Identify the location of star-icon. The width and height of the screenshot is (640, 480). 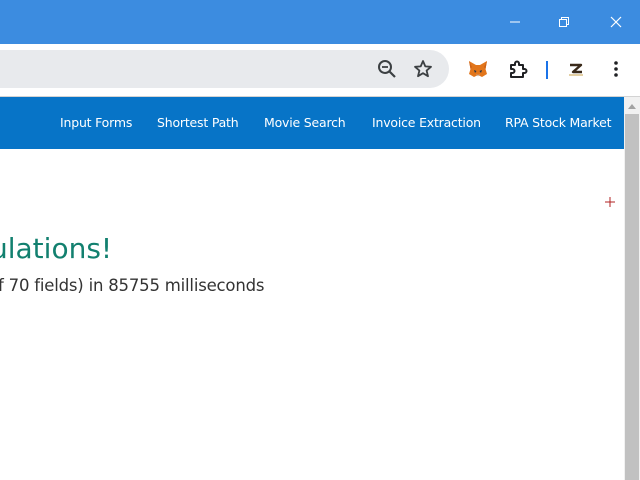
(423, 69).